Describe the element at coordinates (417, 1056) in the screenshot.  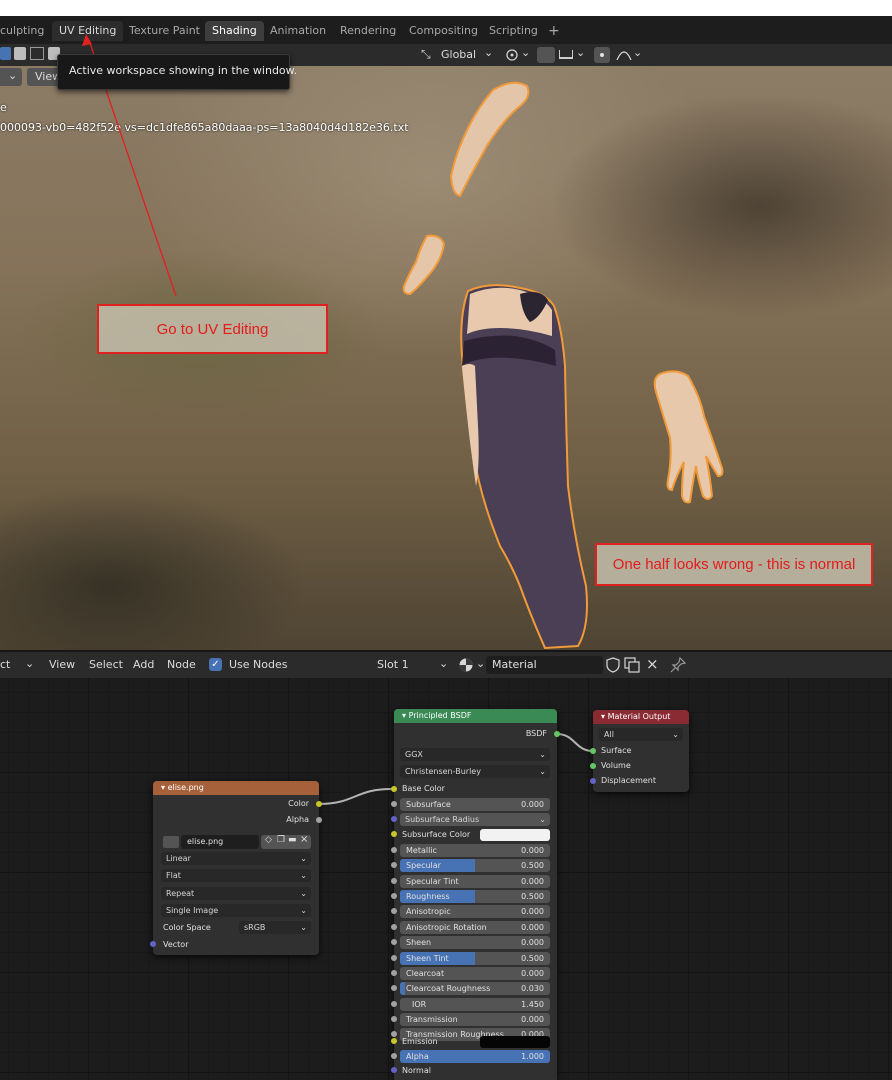
I see `slider-label: Alpha` at that location.